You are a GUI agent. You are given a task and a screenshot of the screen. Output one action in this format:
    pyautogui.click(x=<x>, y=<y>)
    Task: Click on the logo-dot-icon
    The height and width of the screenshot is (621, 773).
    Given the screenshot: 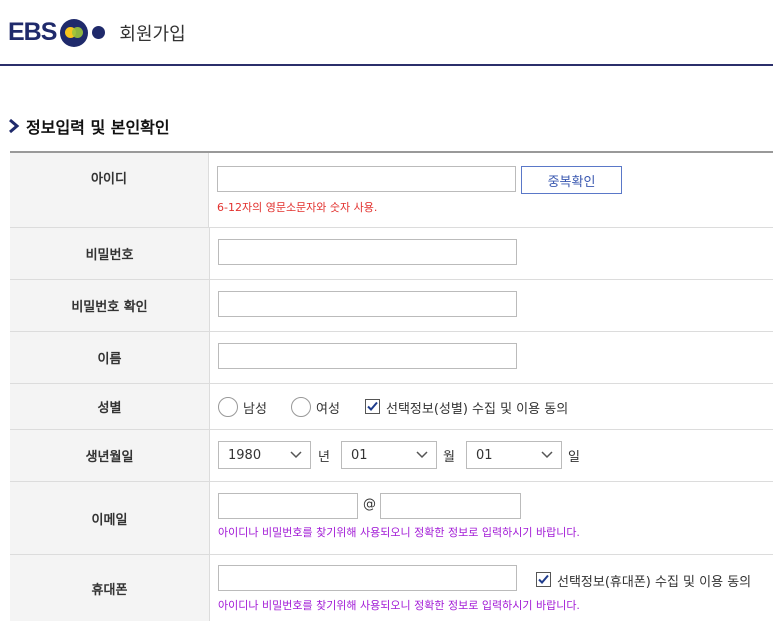 What is the action you would take?
    pyautogui.click(x=99, y=32)
    